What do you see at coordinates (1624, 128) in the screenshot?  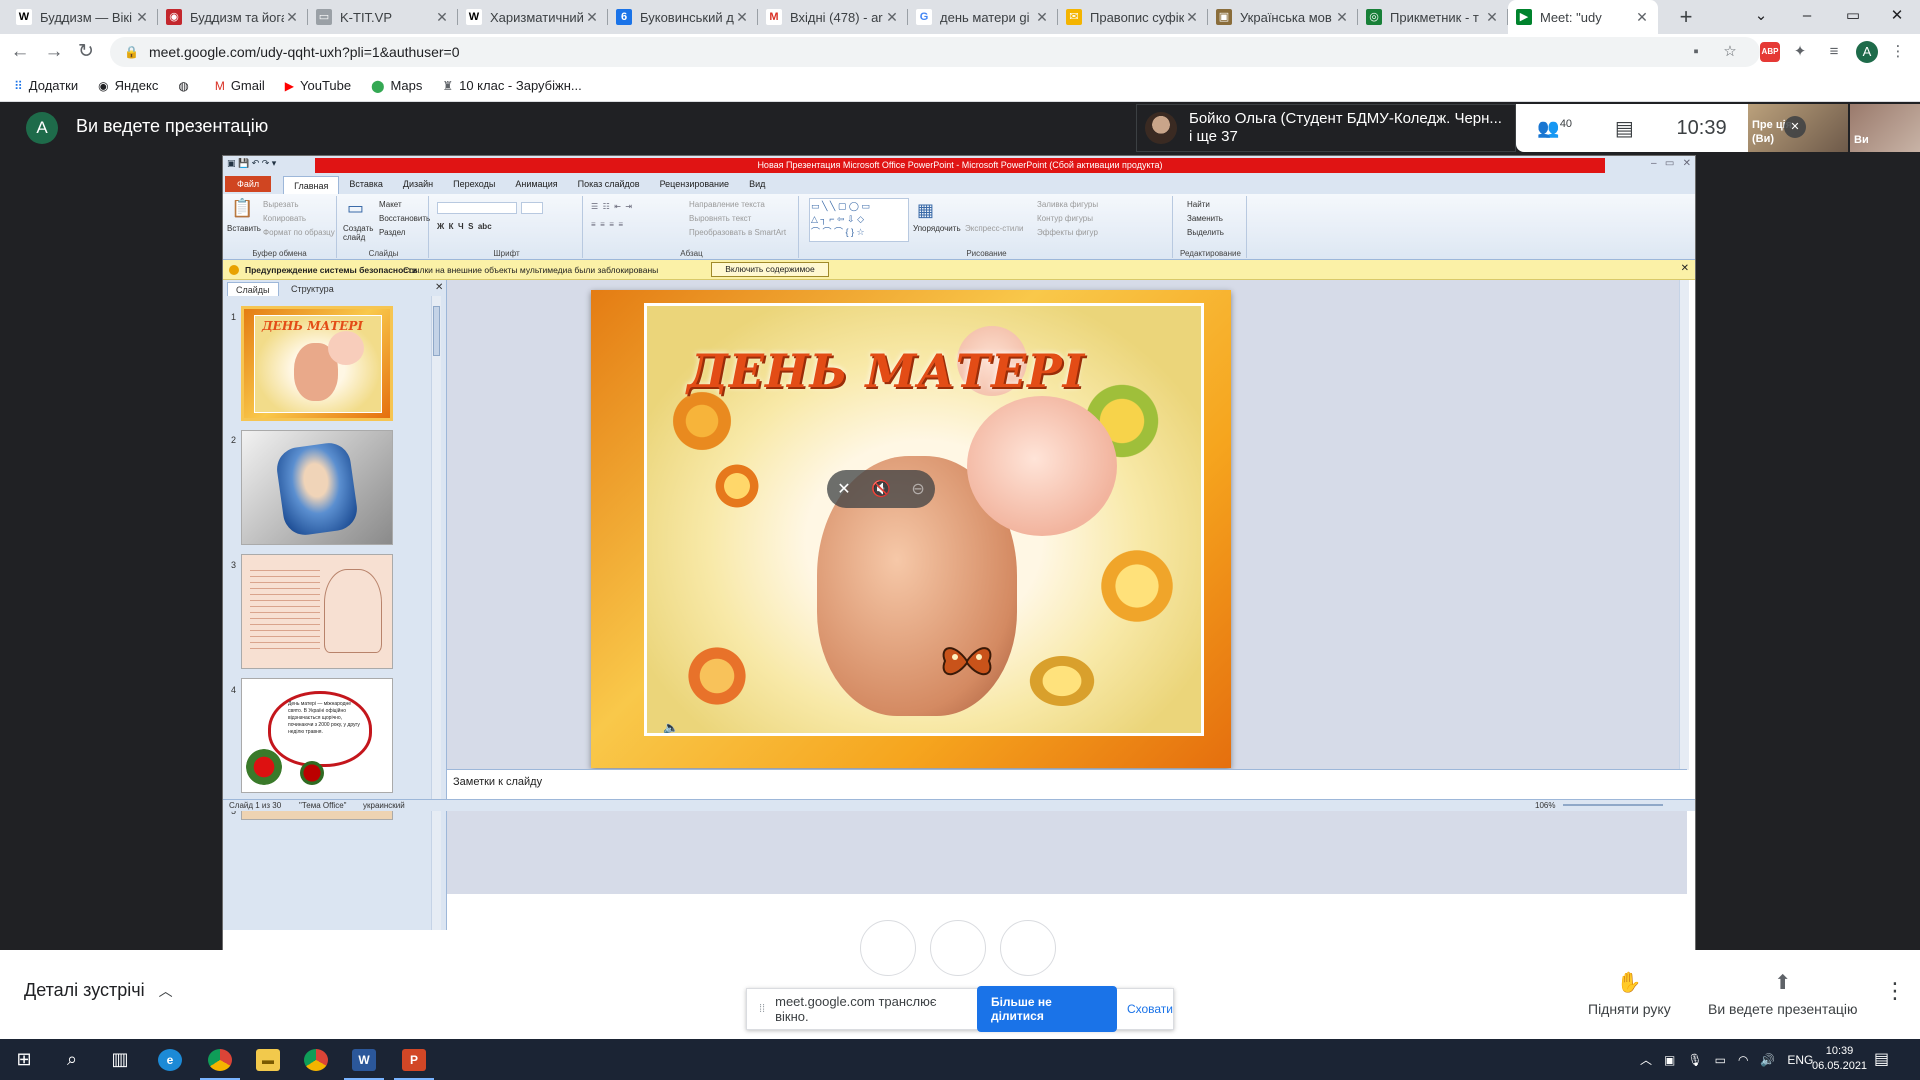 I see `chat-icon: ▤` at bounding box center [1624, 128].